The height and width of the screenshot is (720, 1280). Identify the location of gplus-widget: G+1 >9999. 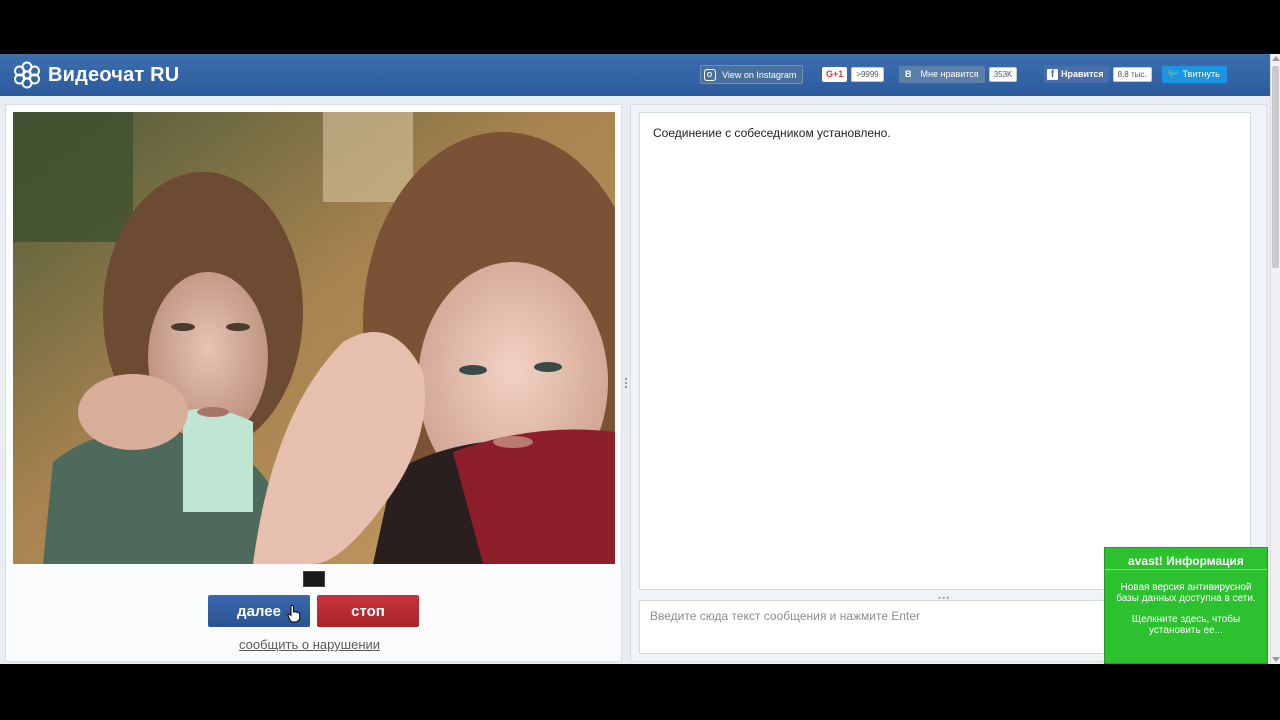
(853, 74).